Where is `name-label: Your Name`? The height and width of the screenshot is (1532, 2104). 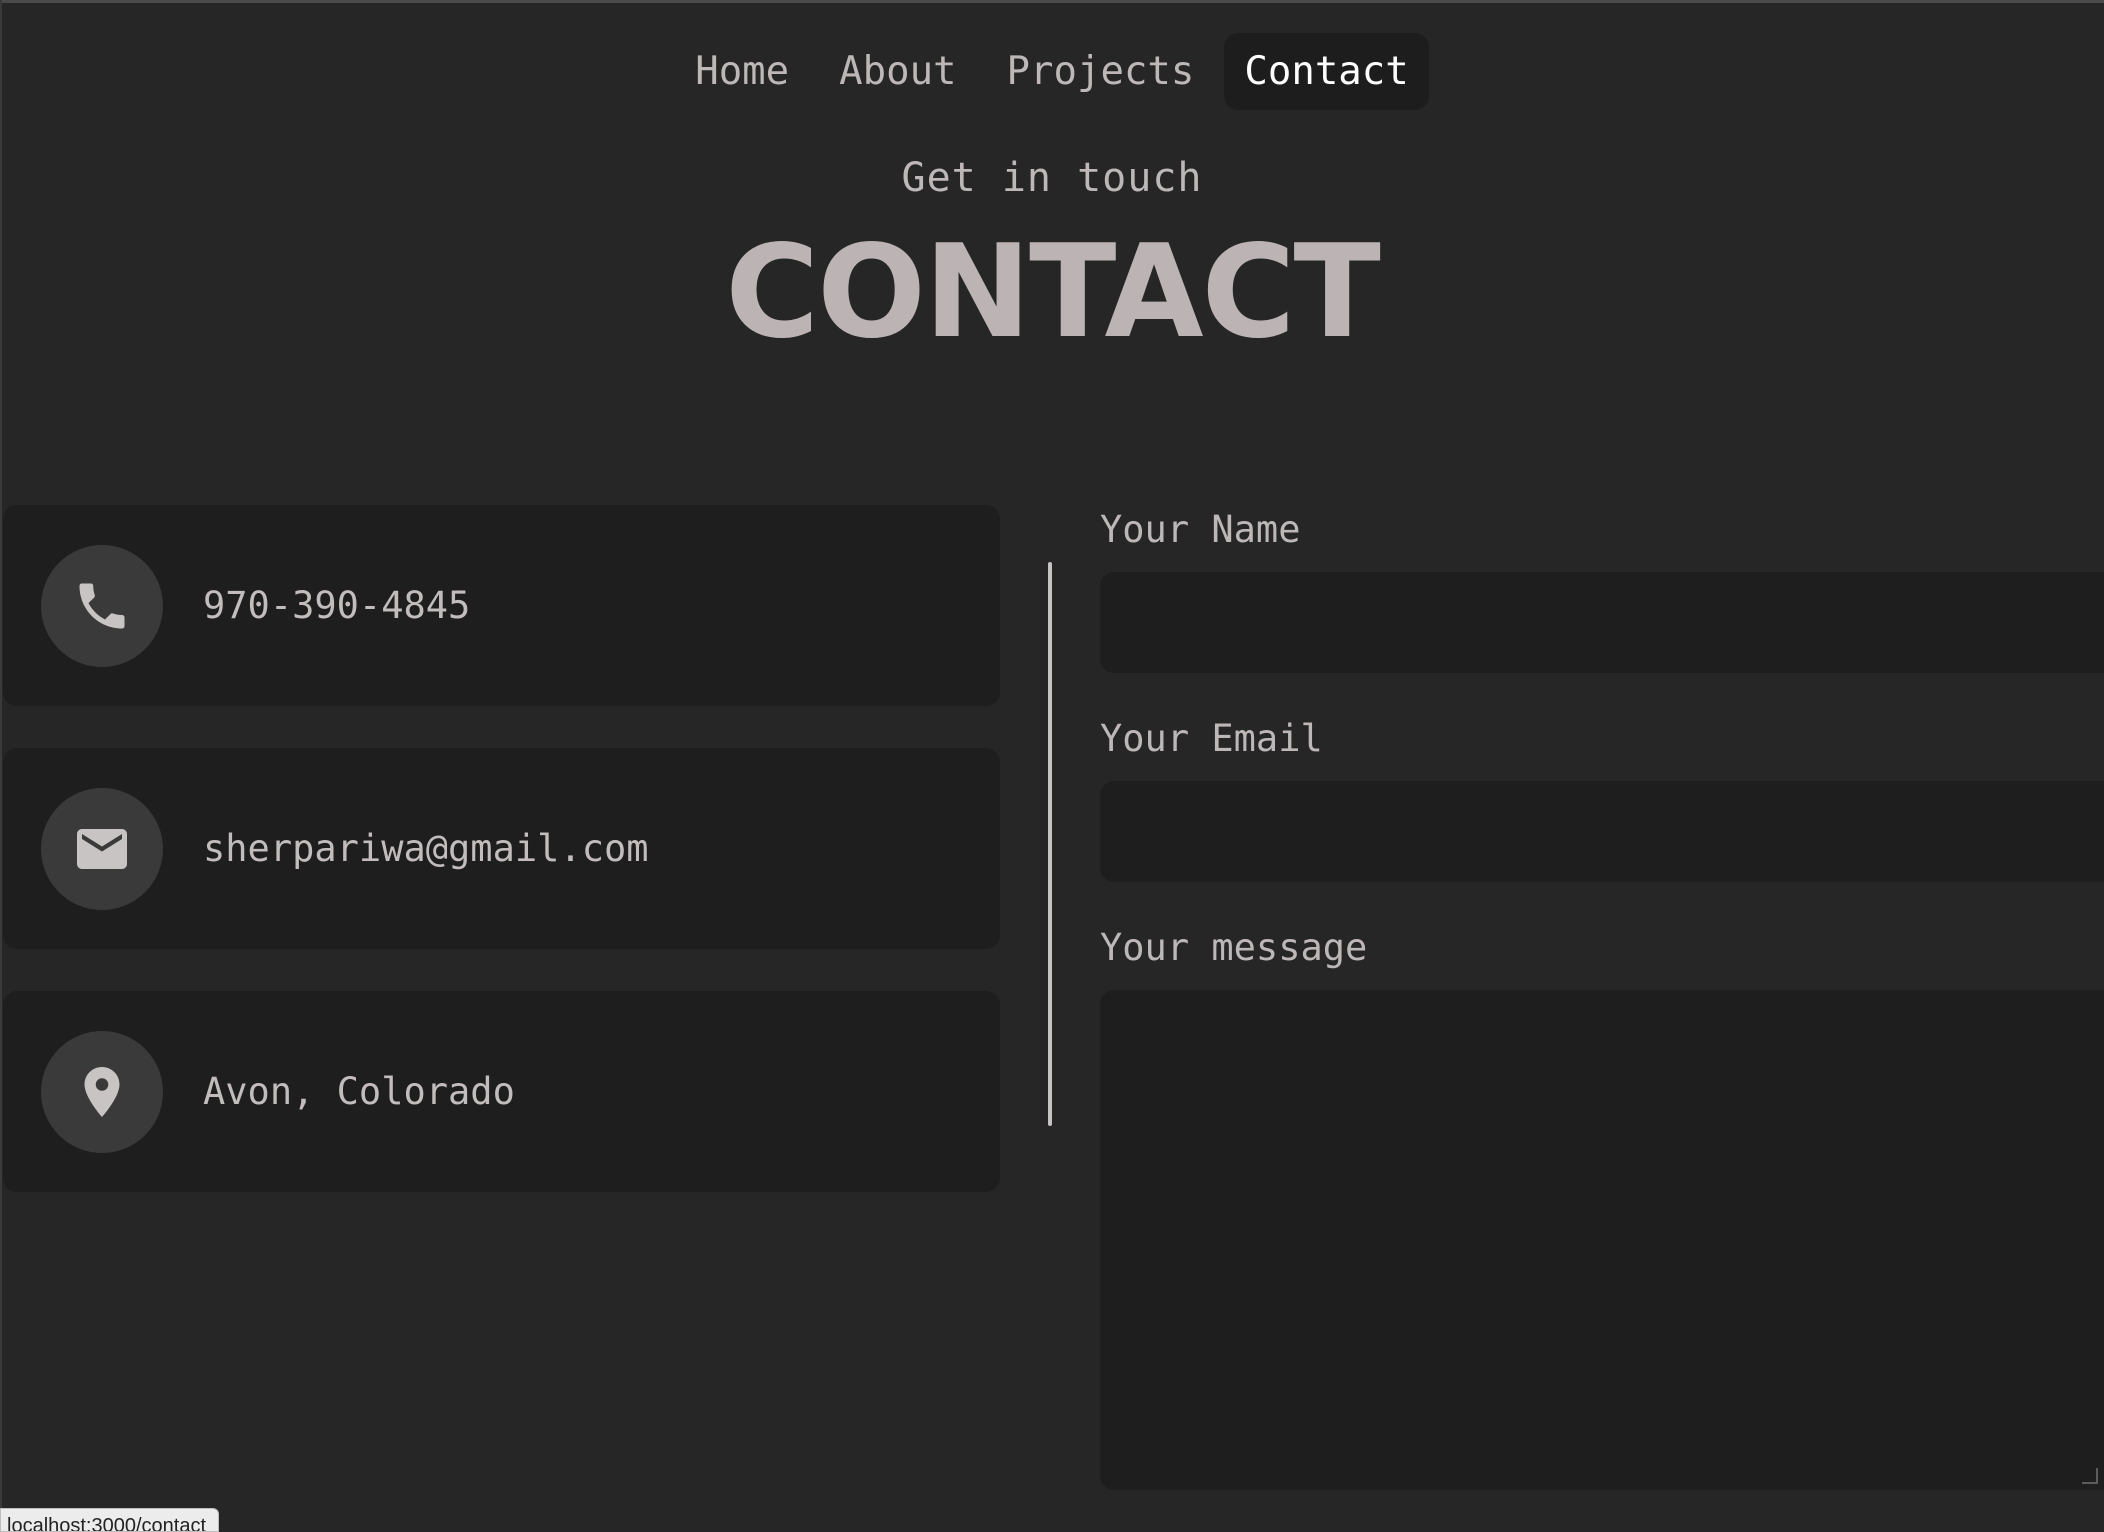
name-label: Your Name is located at coordinates (1200, 529).